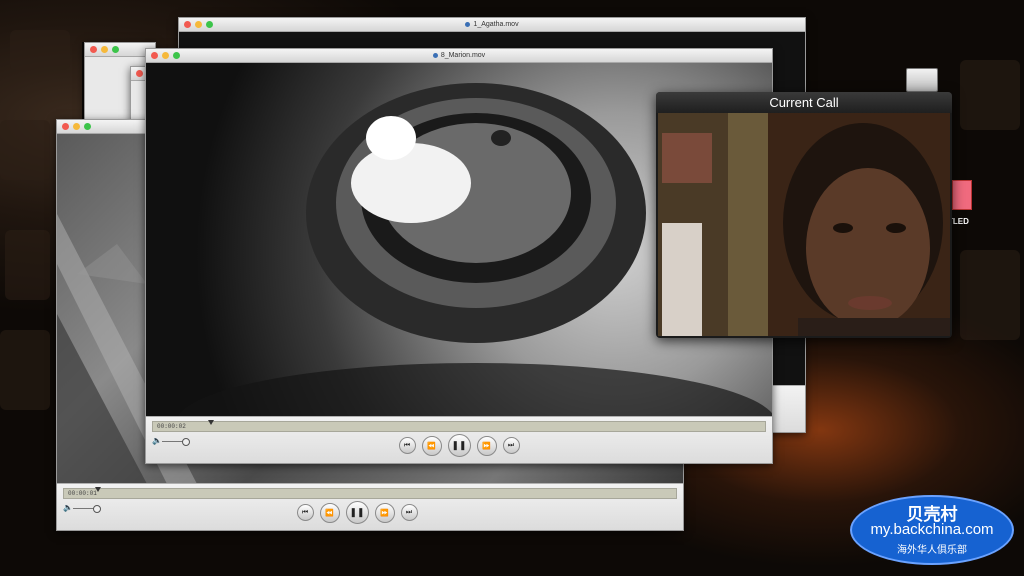 Image resolution: width=1024 pixels, height=576 pixels. I want to click on timecode: 00:00:02, so click(171, 426).